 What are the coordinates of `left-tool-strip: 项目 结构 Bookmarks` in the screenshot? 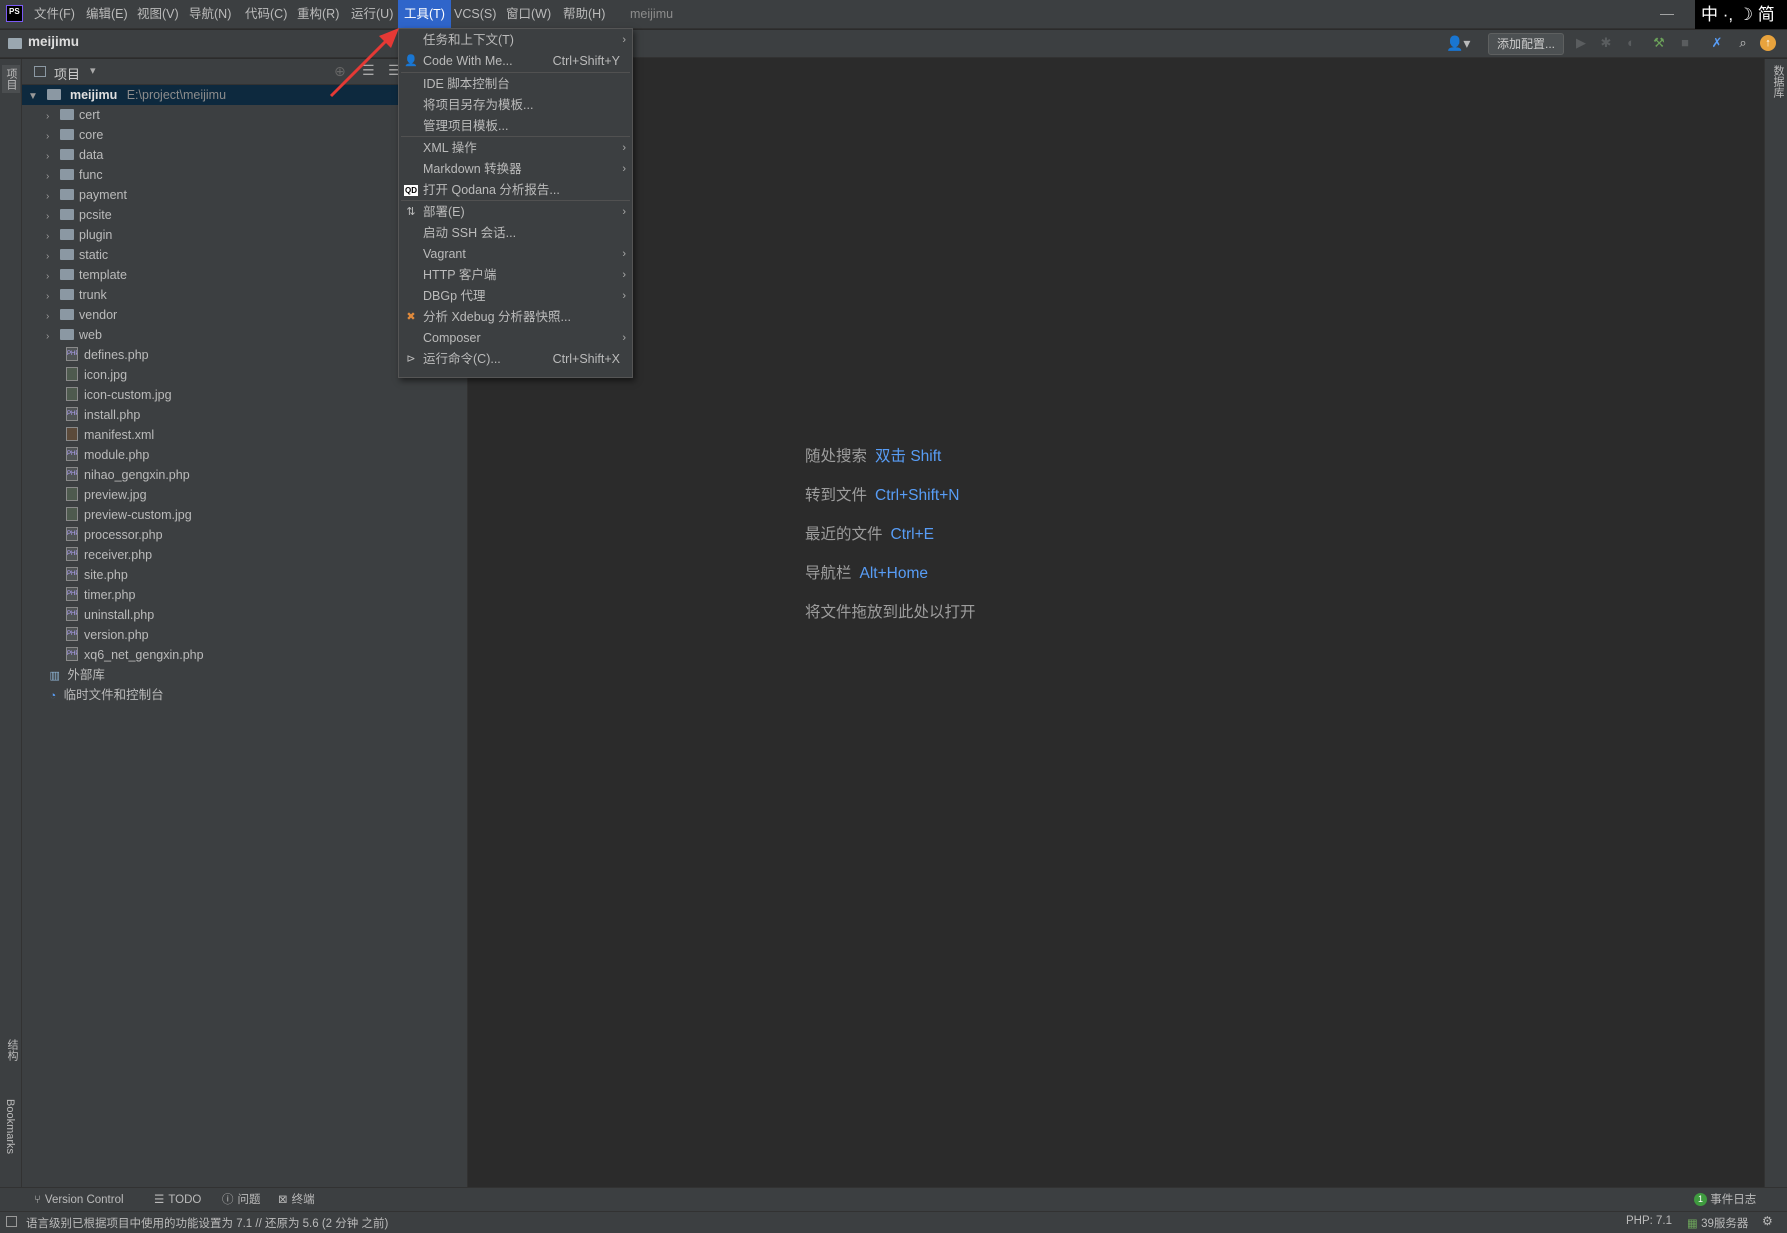 It's located at (11, 623).